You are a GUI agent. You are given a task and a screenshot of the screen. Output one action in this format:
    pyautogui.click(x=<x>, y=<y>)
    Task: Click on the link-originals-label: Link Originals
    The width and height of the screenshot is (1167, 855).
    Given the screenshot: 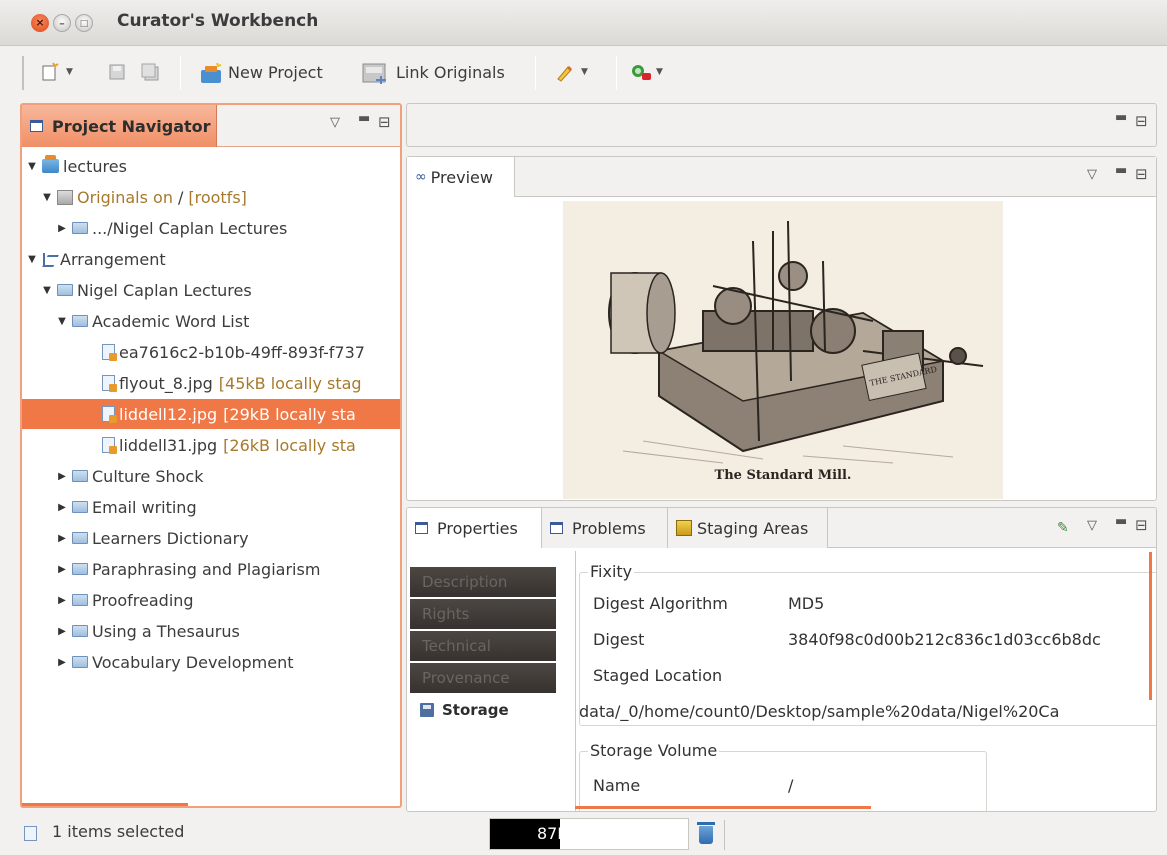 What is the action you would take?
    pyautogui.click(x=450, y=72)
    